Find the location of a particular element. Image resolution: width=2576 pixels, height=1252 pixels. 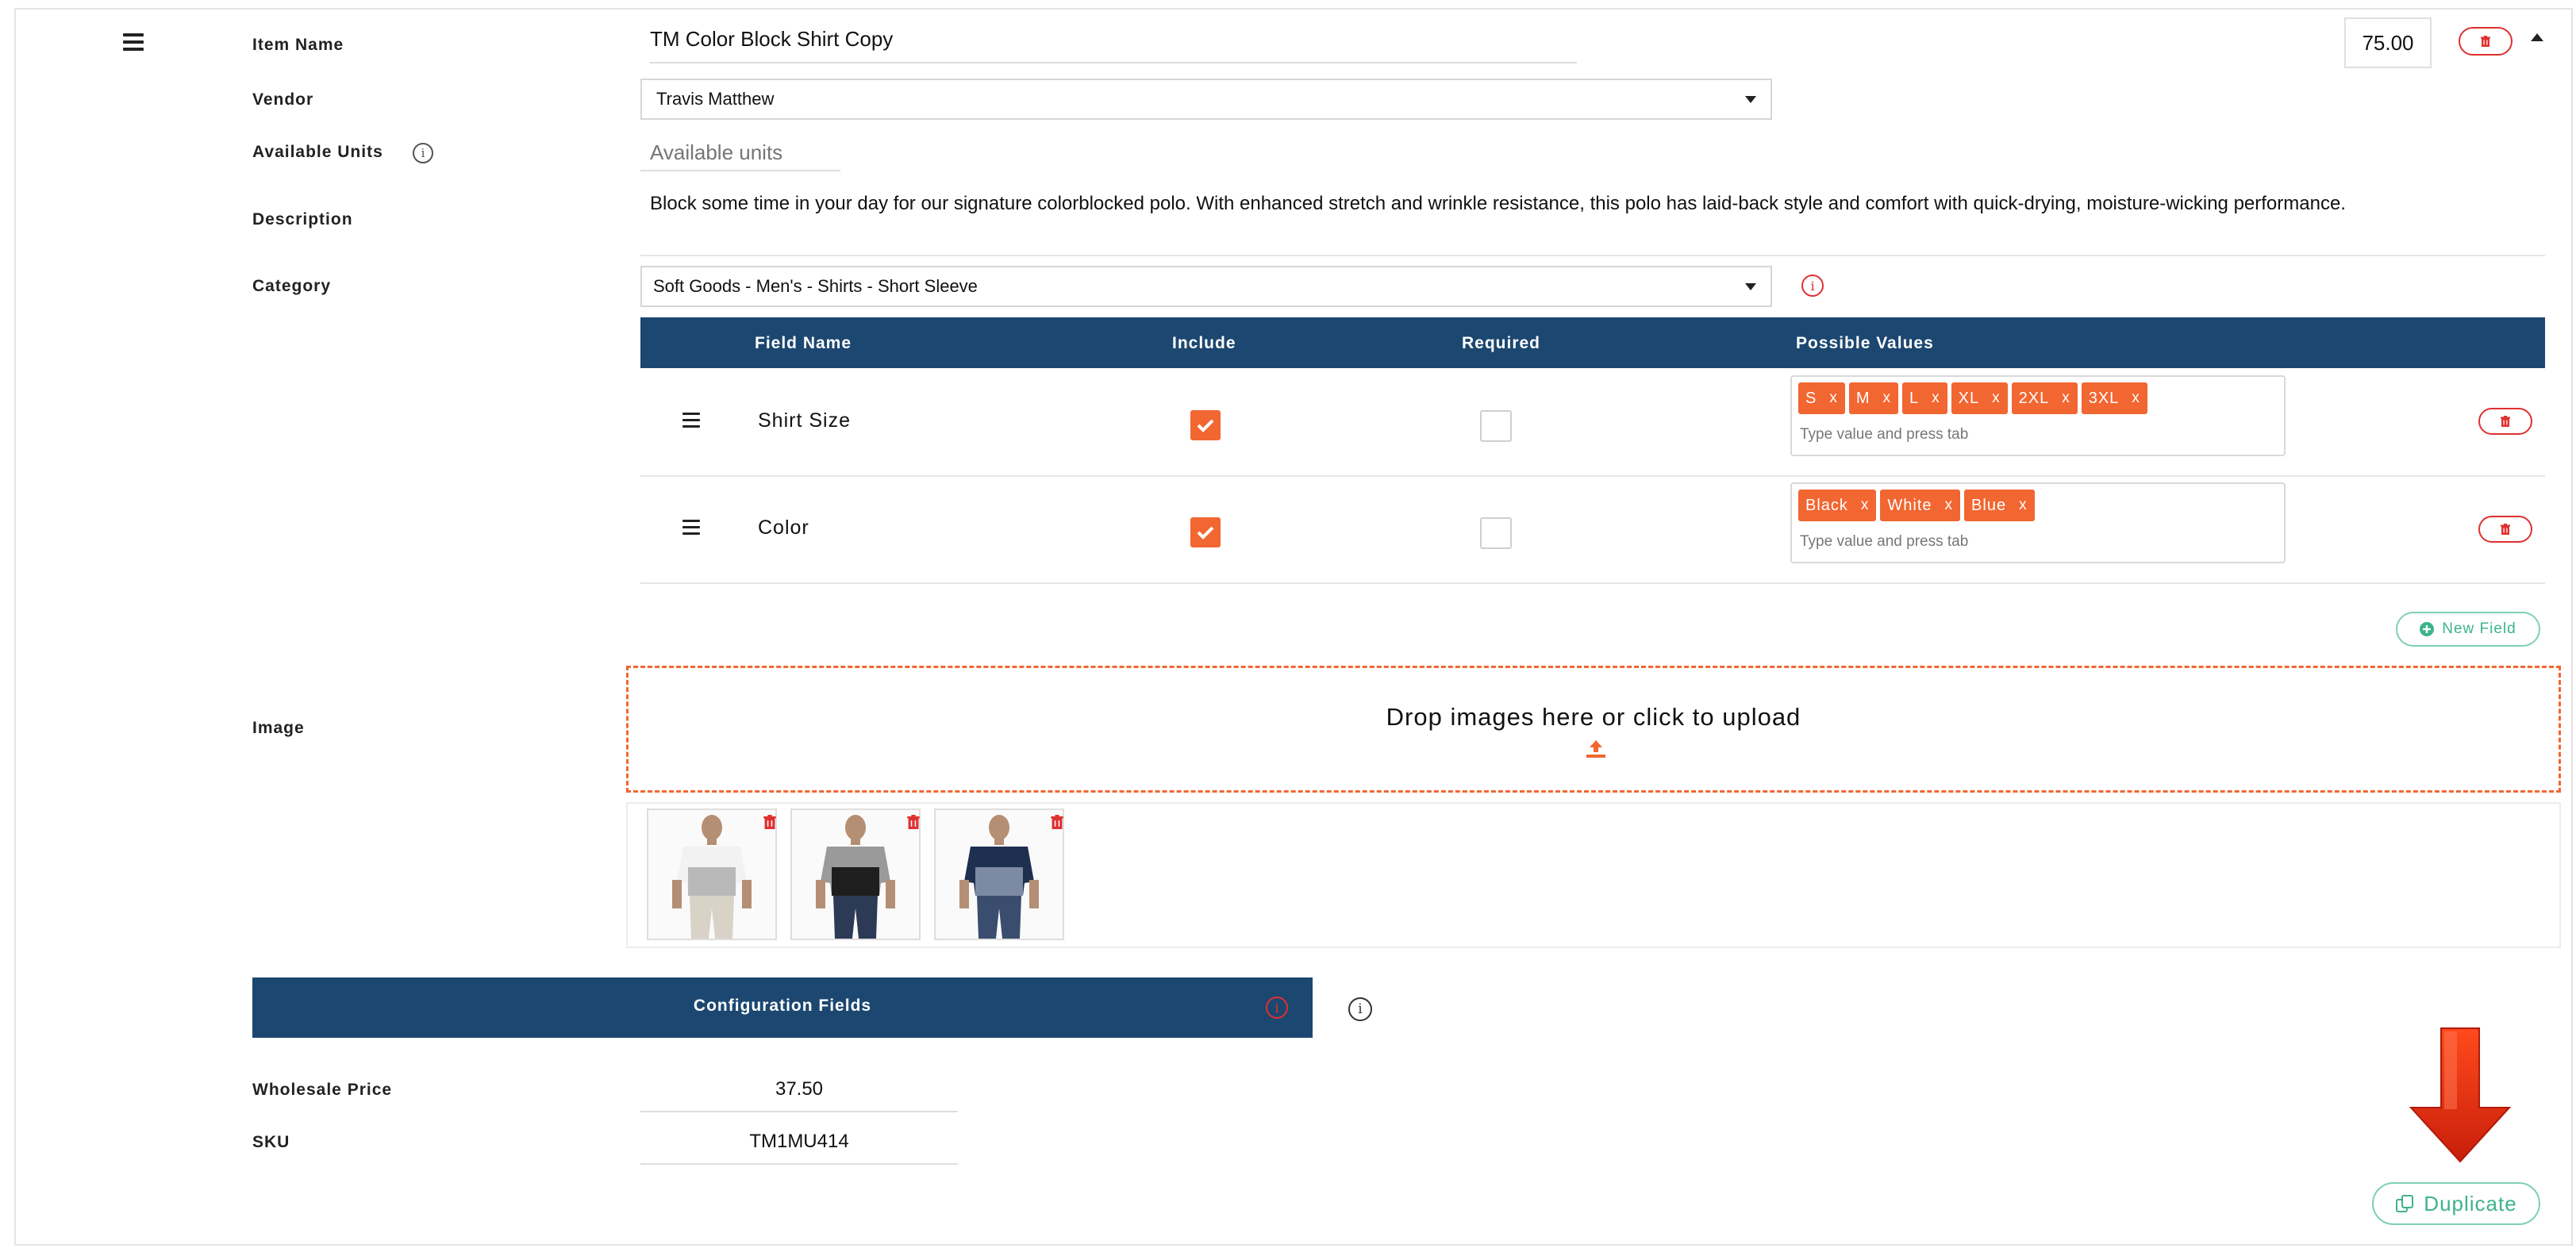

value-tag: 3XL x is located at coordinates (2114, 398).